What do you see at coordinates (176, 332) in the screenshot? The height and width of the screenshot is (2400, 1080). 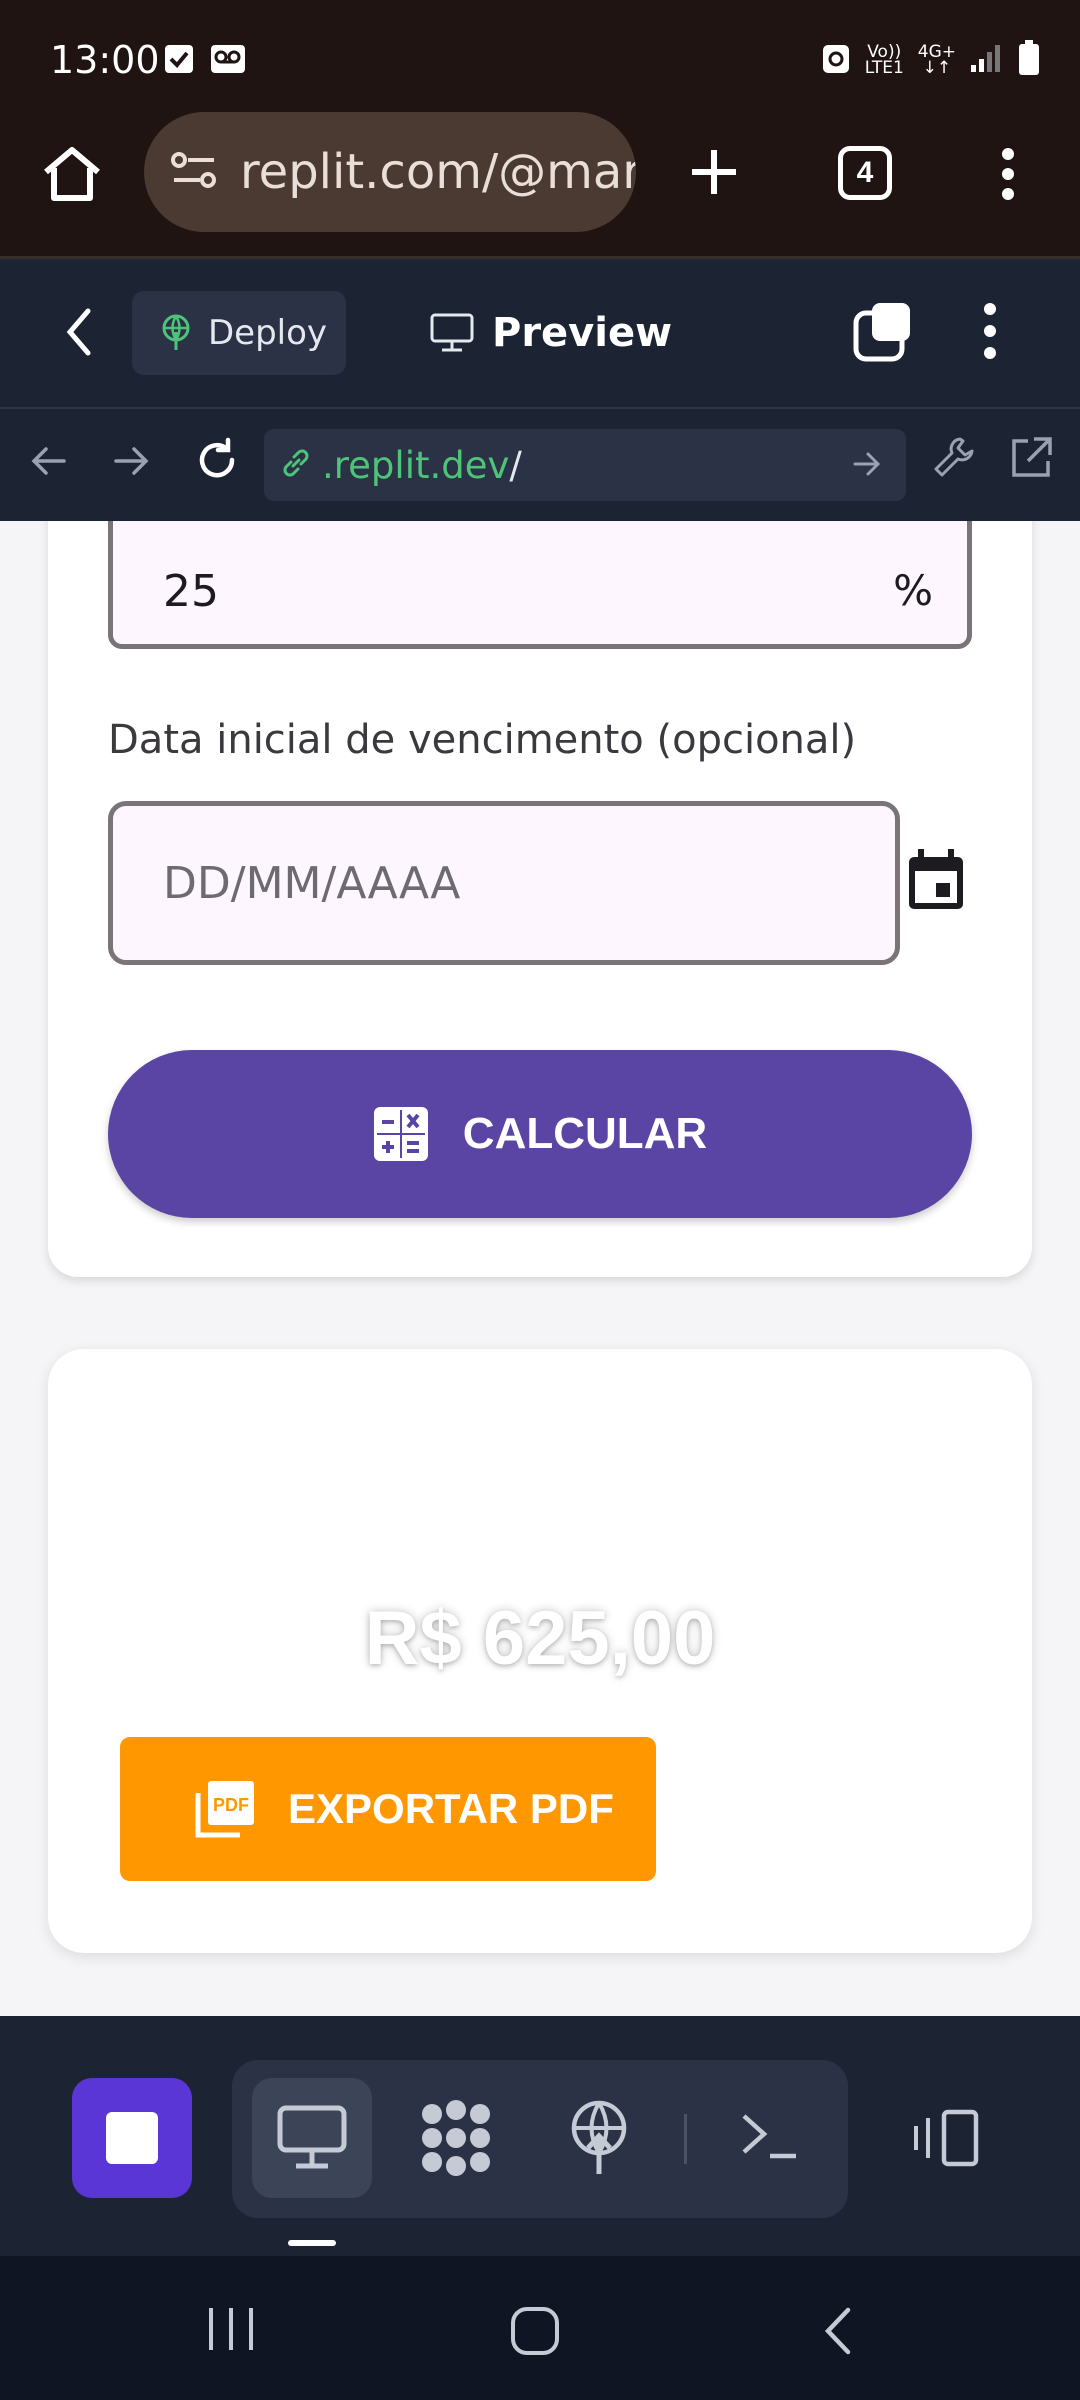 I see `deploy-icon` at bounding box center [176, 332].